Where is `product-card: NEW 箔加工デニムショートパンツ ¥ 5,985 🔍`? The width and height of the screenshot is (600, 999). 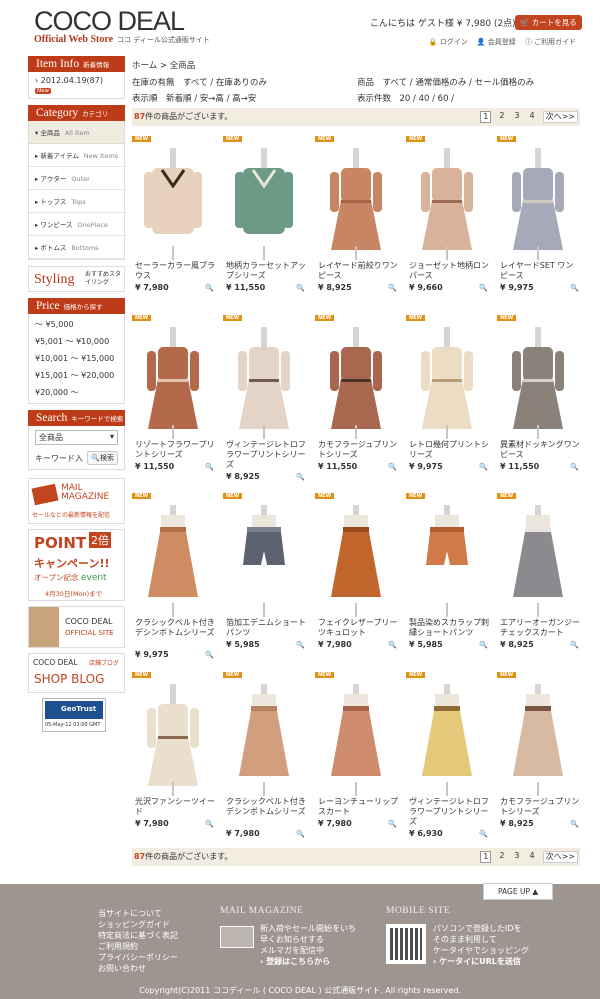 product-card: NEW 箔加工デニムショートパンツ ¥ 5,985 🔍 is located at coordinates (264, 578).